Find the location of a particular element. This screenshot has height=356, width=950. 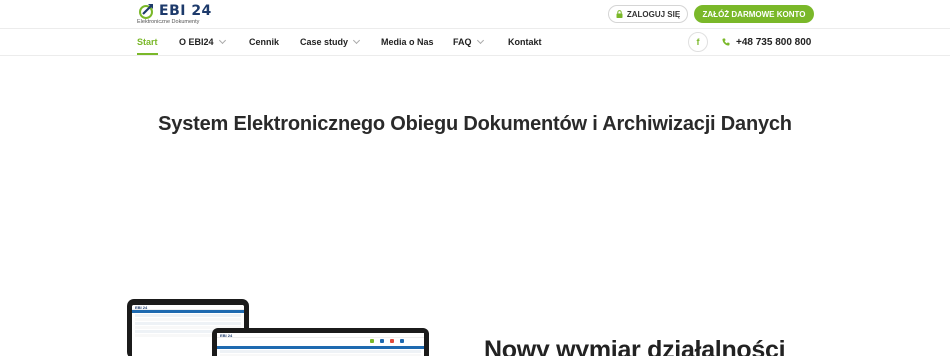

nav-item-label: FAQ is located at coordinates (462, 42).